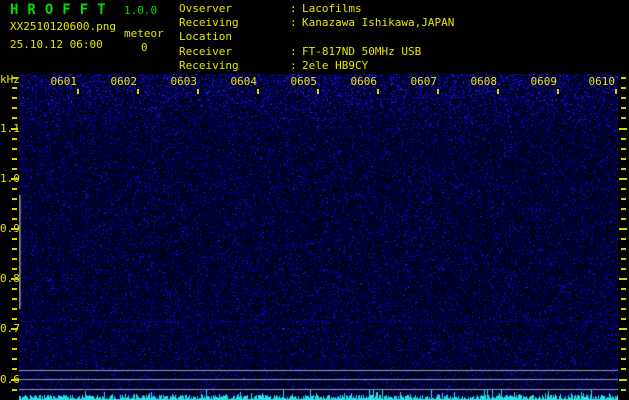  Describe the element at coordinates (362, 51) in the screenshot. I see `info-value: FT-817ND 50MHz USB` at that location.